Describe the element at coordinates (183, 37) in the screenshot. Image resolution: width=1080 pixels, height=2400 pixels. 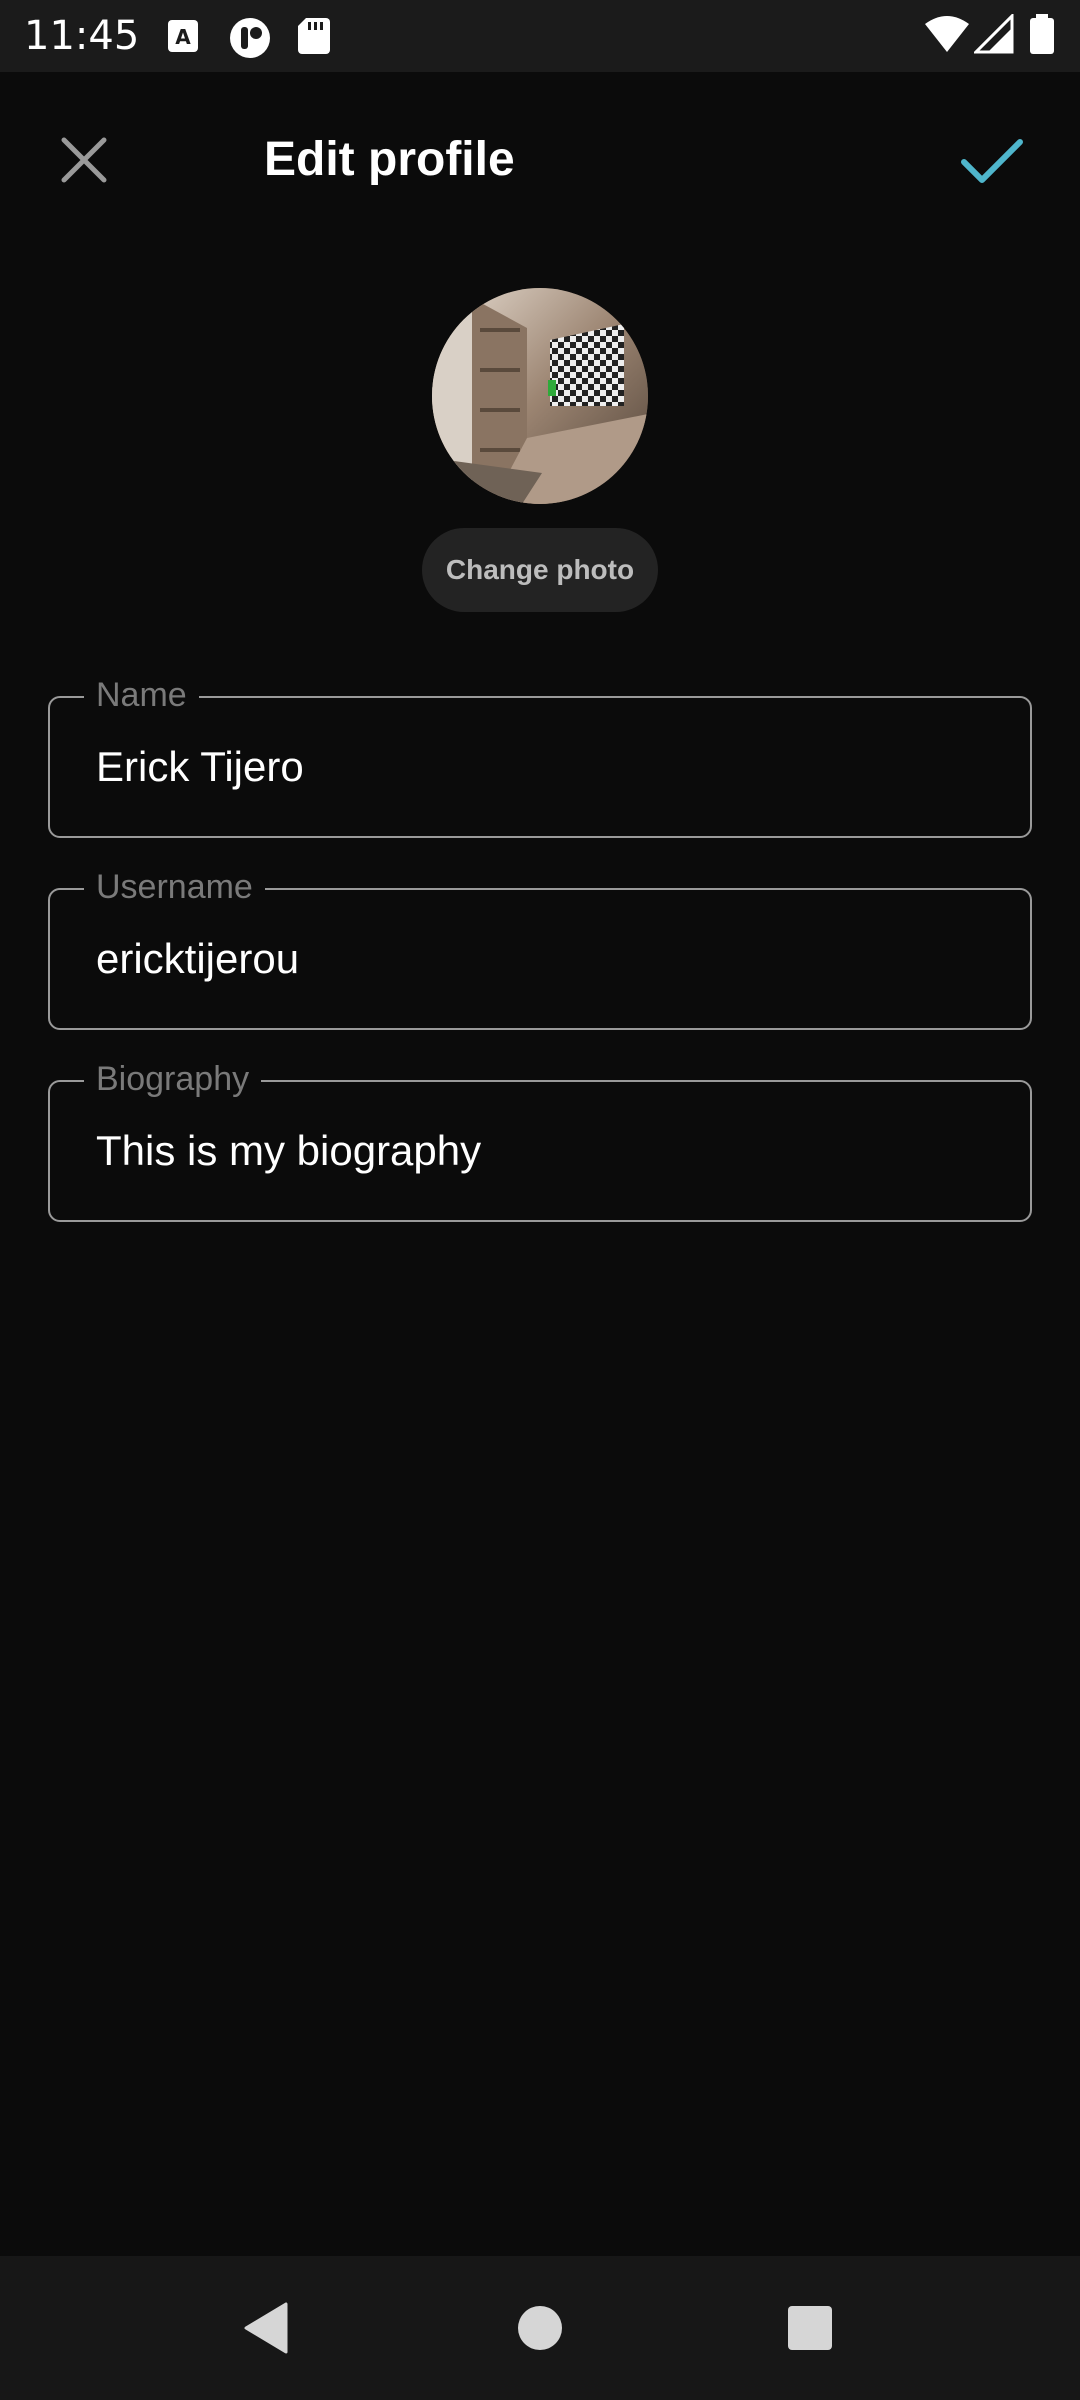
I see `svg-text: A` at that location.